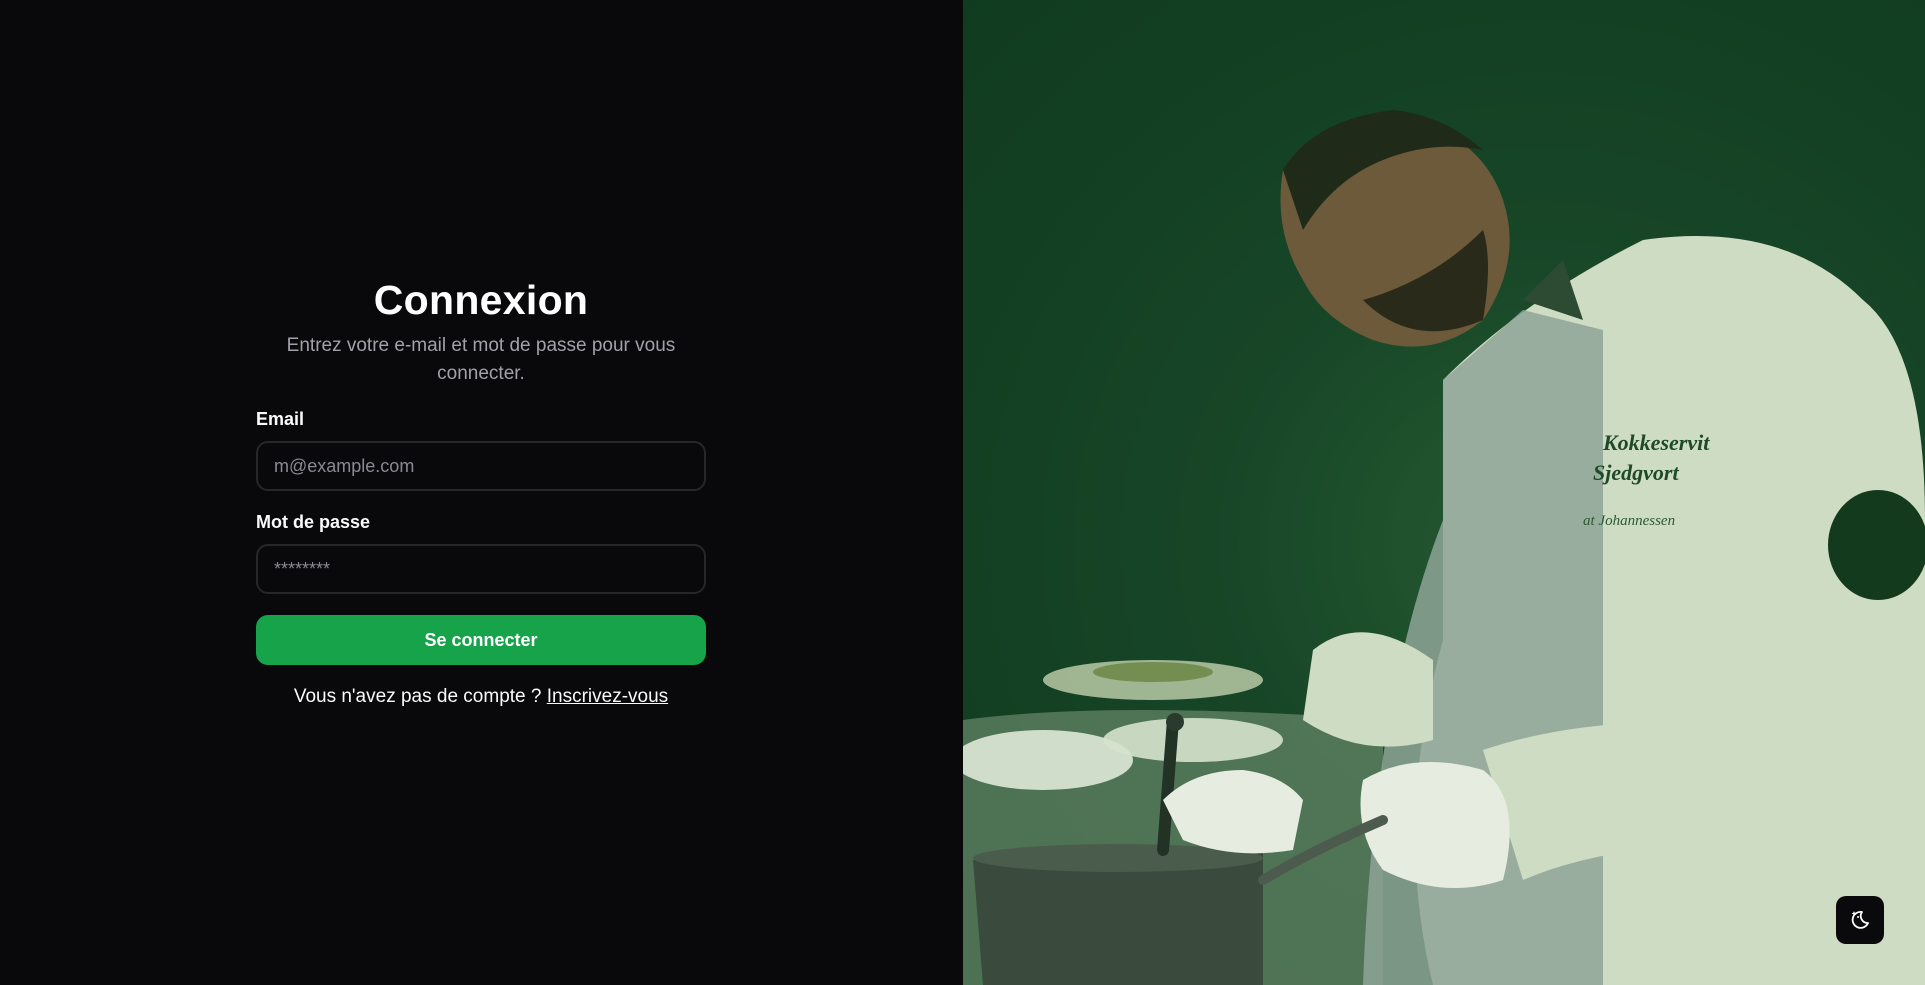 This screenshot has height=985, width=1925. I want to click on moon-stars-icon, so click(1860, 920).